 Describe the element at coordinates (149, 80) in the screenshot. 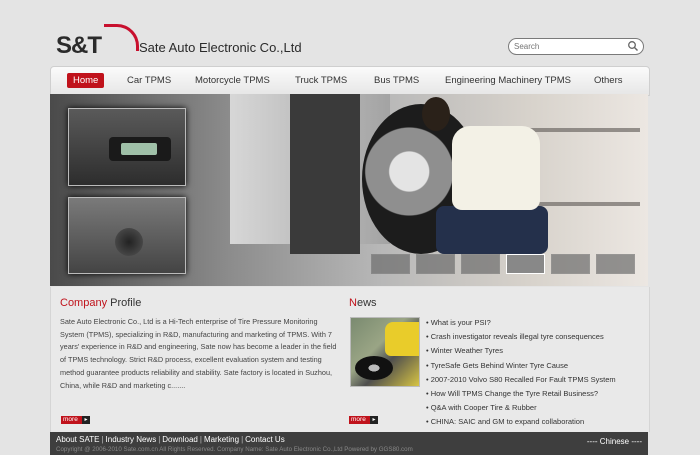

I see `nav-car-tpms: Car TPMS` at that location.